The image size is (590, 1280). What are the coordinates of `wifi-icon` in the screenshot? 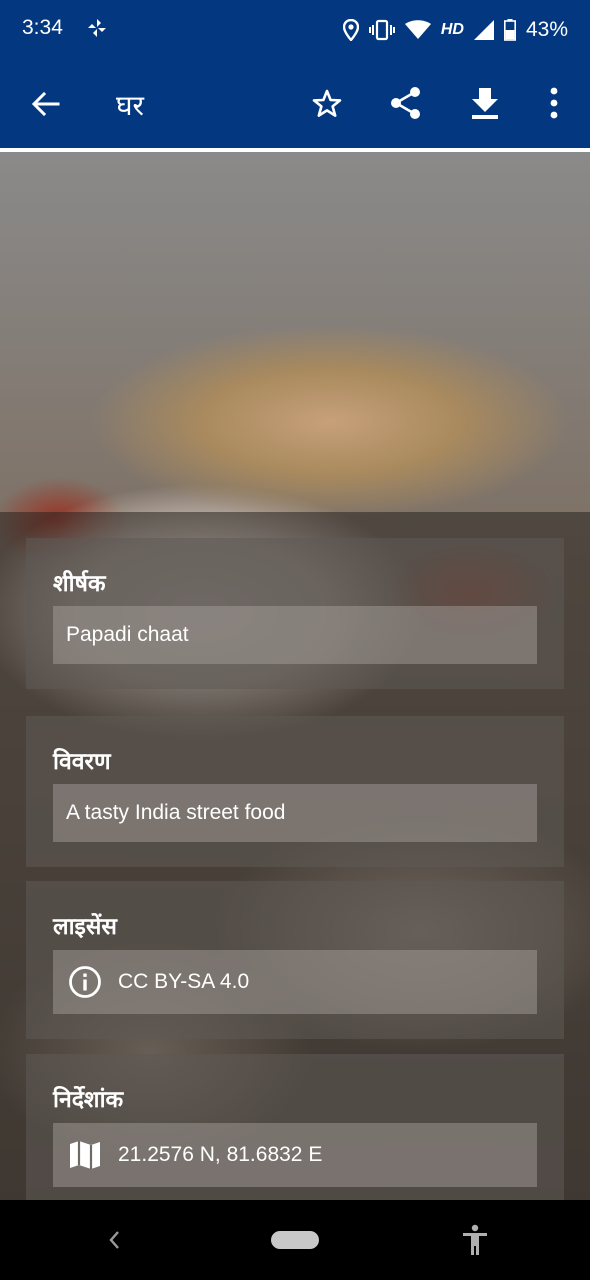 It's located at (417, 29).